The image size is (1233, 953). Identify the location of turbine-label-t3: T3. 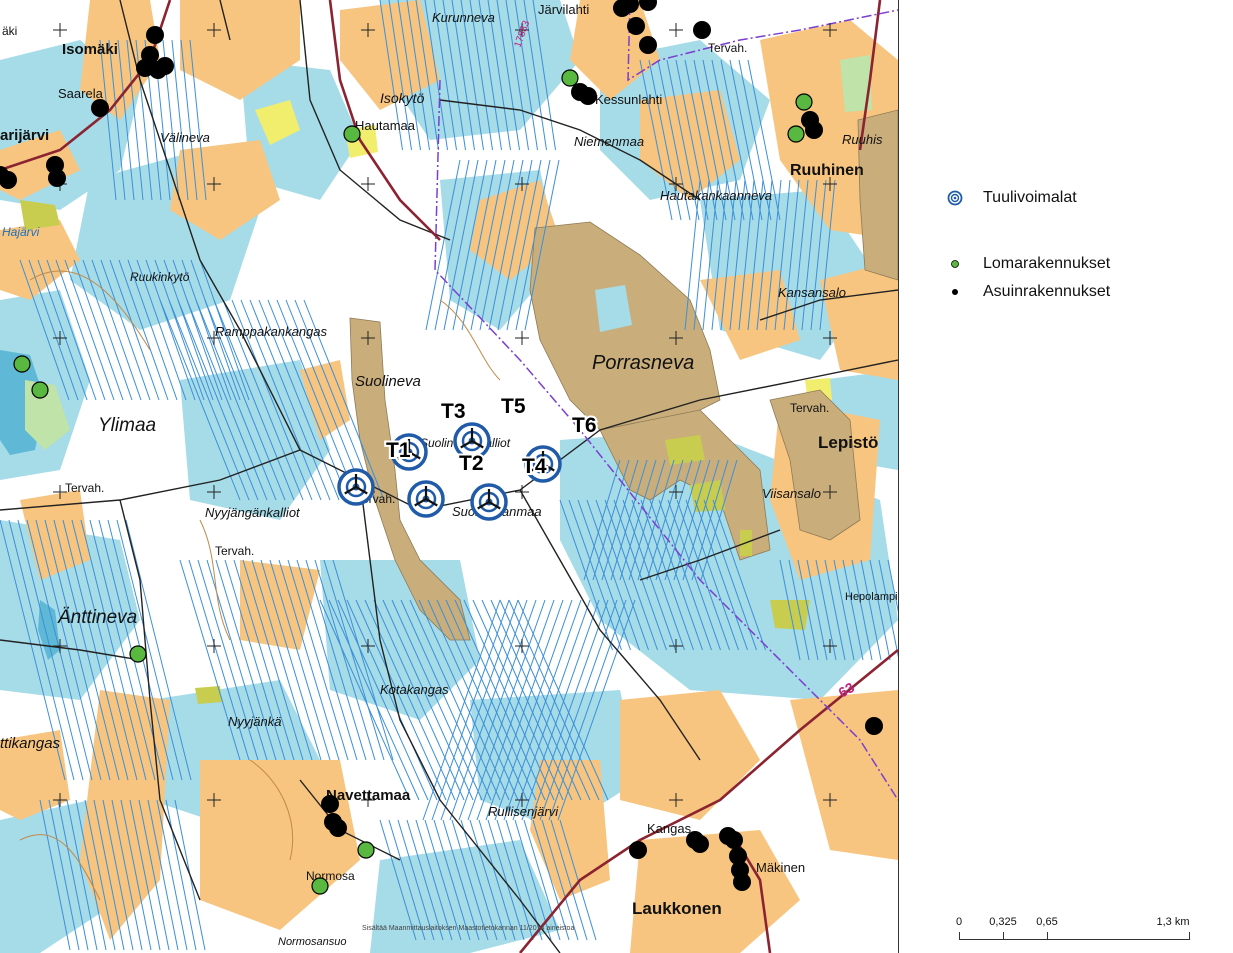
(453, 411).